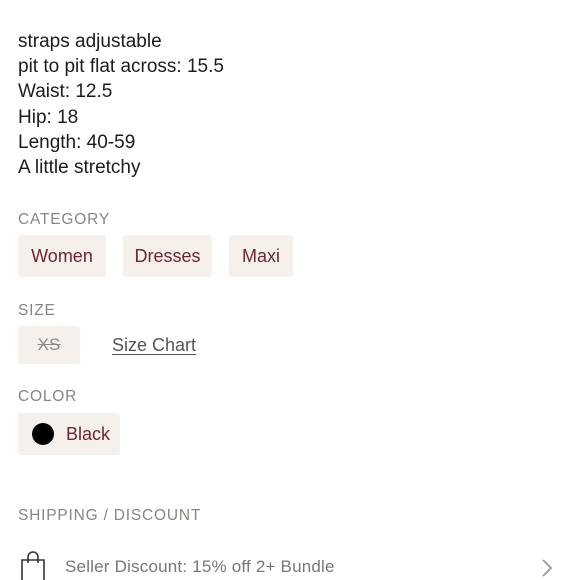 Image resolution: width=579 pixels, height=580 pixels. What do you see at coordinates (48, 117) in the screenshot?
I see `description-line: Hip: 18` at bounding box center [48, 117].